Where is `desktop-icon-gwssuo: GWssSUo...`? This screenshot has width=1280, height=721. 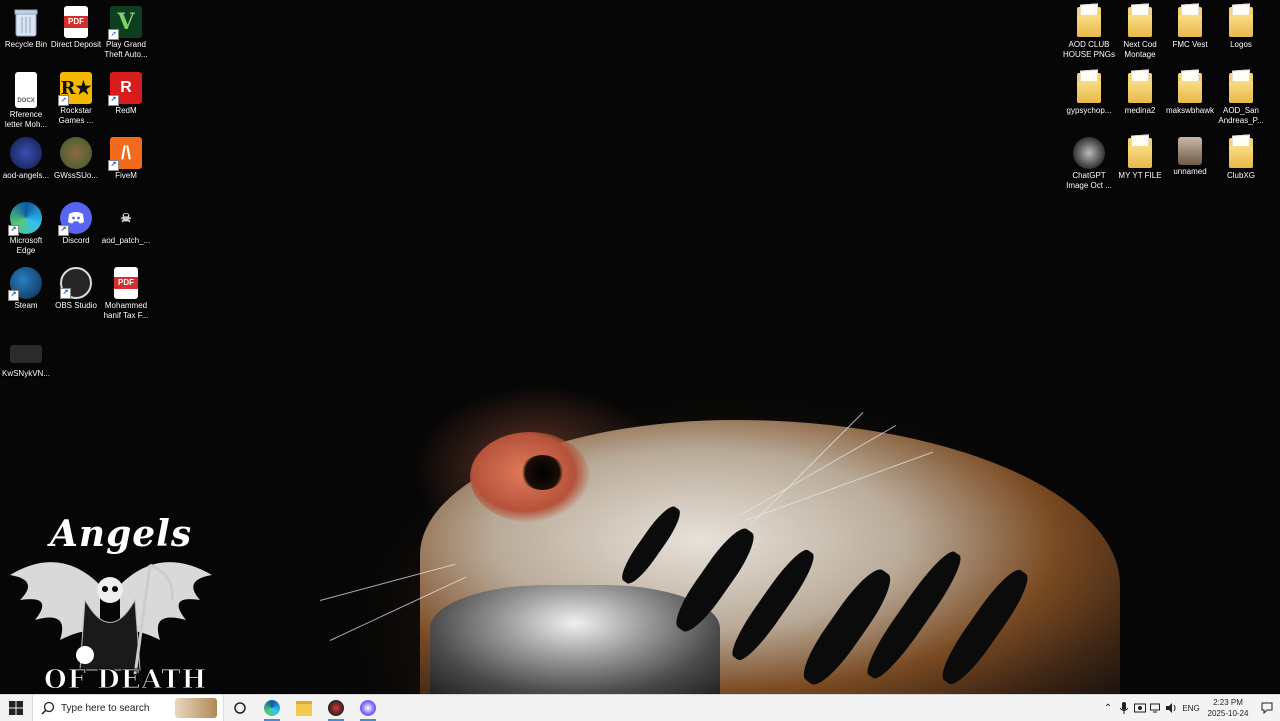
desktop-icon-gwssuo: GWssSUo... is located at coordinates (76, 159).